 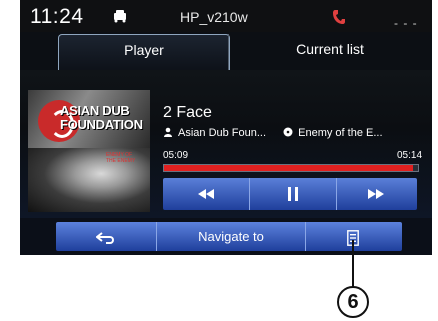 What do you see at coordinates (353, 264) in the screenshot?
I see `callout-leader-line` at bounding box center [353, 264].